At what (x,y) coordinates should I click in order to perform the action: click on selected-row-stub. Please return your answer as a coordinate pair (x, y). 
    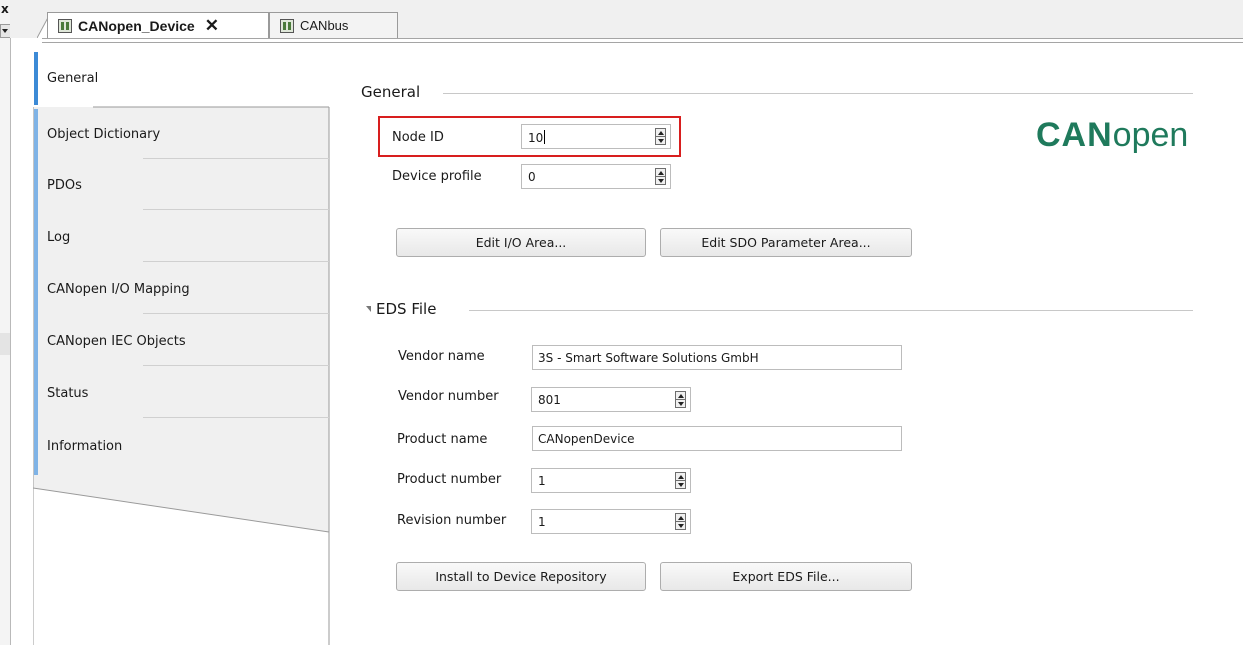
    Looking at the image, I should click on (5, 344).